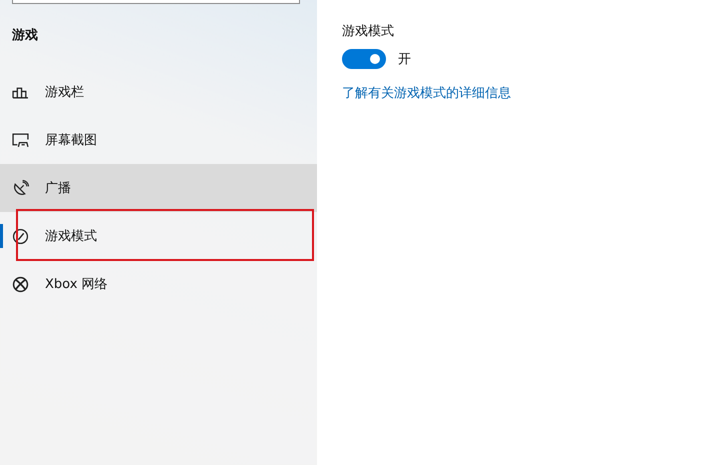 Image resolution: width=709 pixels, height=465 pixels. Describe the element at coordinates (426, 93) in the screenshot. I see `details-link: 了解有关游戏模式的详细信息` at that location.